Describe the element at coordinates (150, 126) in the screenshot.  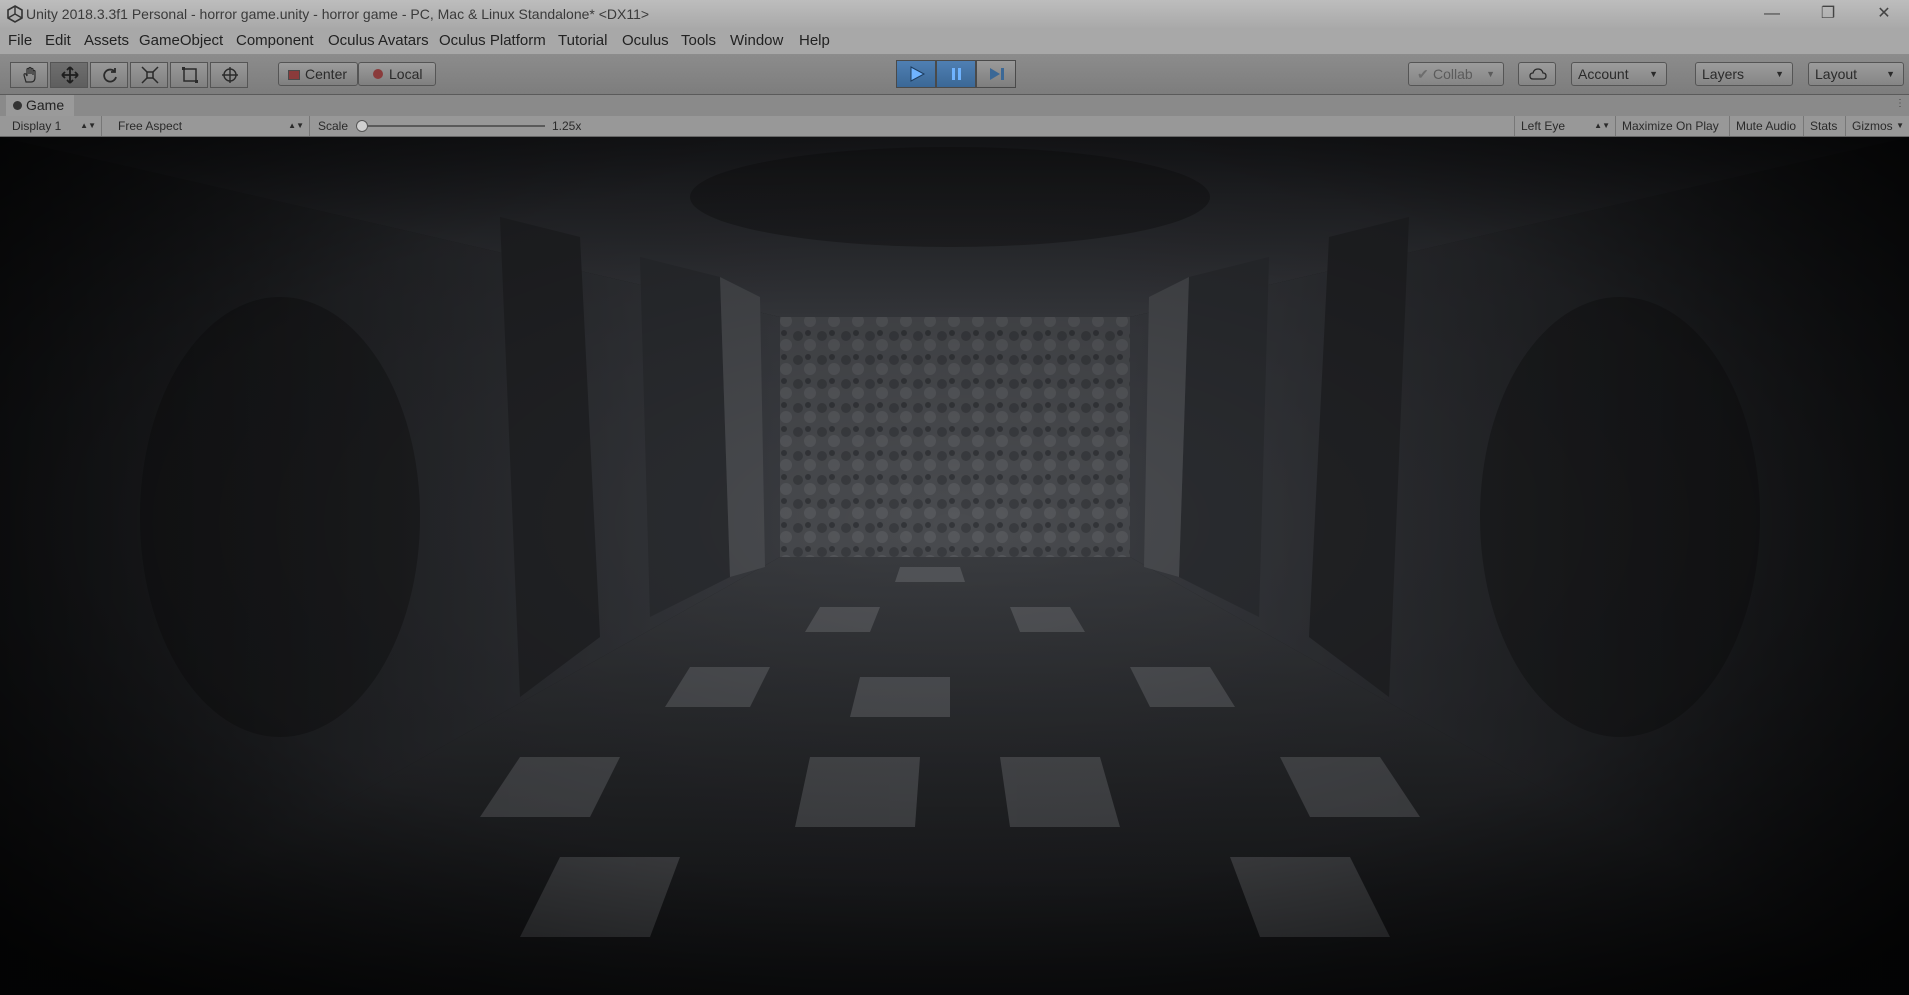
I see `aspect-label: Free Aspect` at that location.